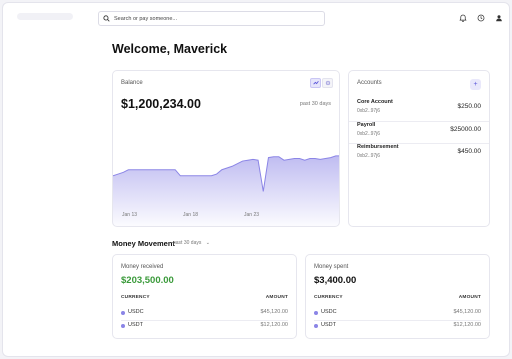 The image size is (512, 359). What do you see at coordinates (327, 83) in the screenshot?
I see `settings-icon` at bounding box center [327, 83].